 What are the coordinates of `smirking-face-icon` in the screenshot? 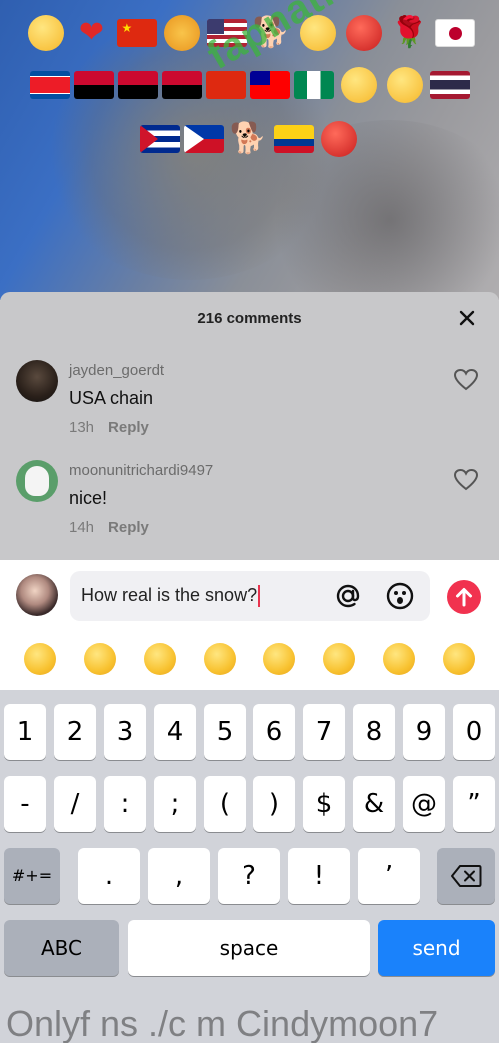 It's located at (279, 659).